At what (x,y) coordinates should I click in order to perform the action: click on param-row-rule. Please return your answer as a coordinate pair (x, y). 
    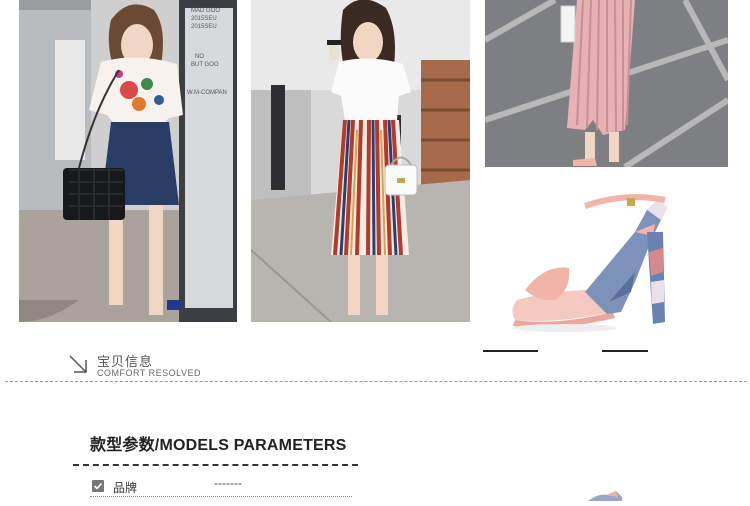
    Looking at the image, I should click on (221, 496).